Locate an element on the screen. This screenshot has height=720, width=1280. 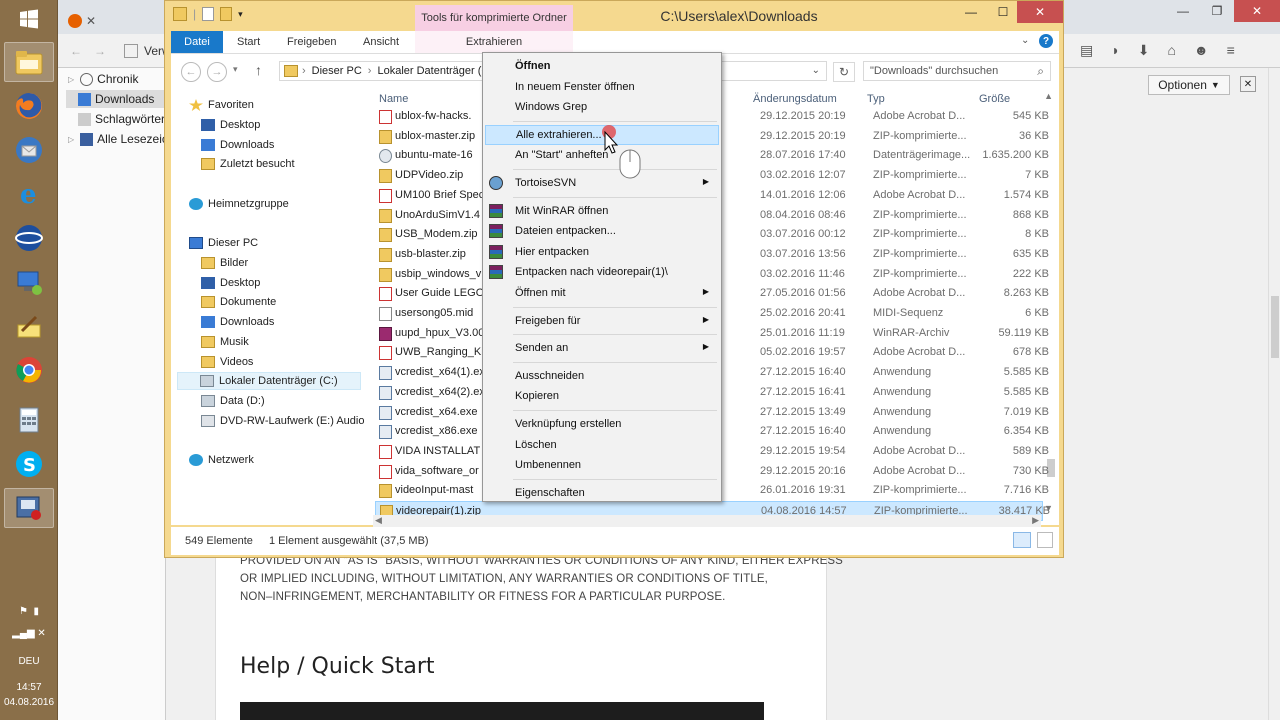
tab-datei: Datei is located at coordinates (197, 42).